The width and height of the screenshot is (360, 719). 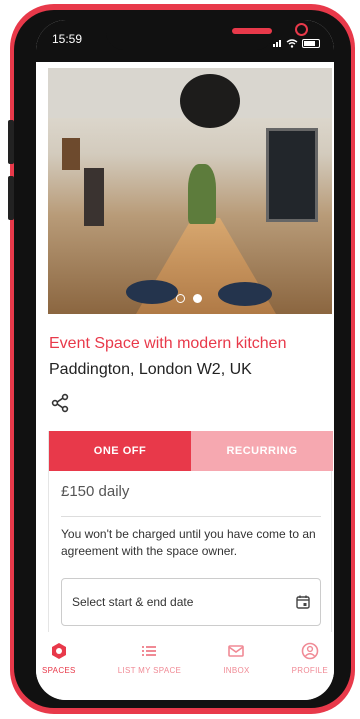 I want to click on listing-location: Paddington, London W2, UK, so click(x=150, y=369).